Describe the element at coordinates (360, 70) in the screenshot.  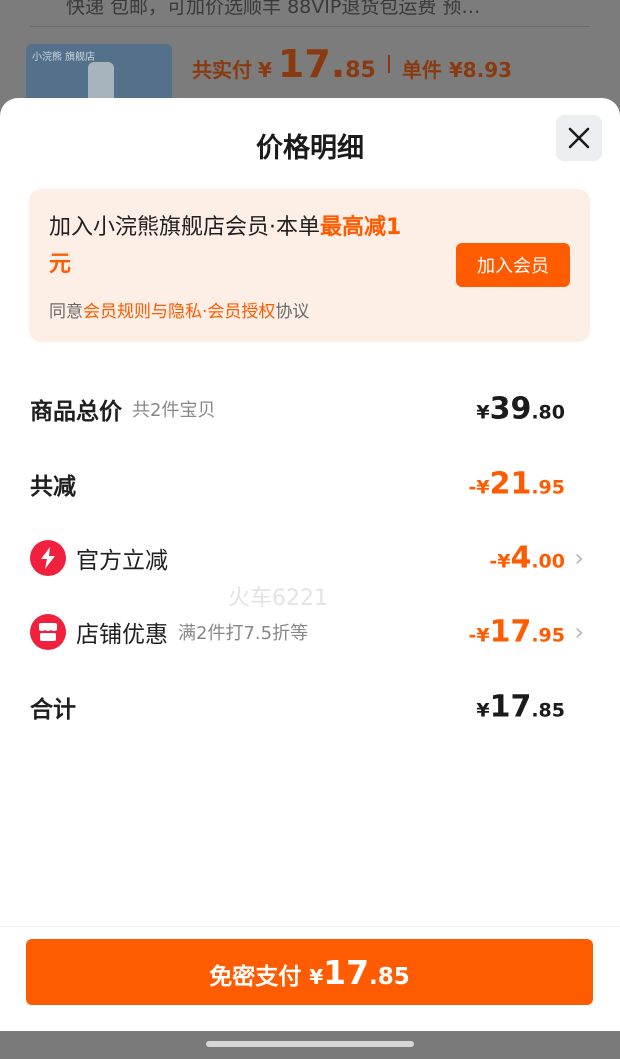
I see `background-price-dec: 85` at that location.